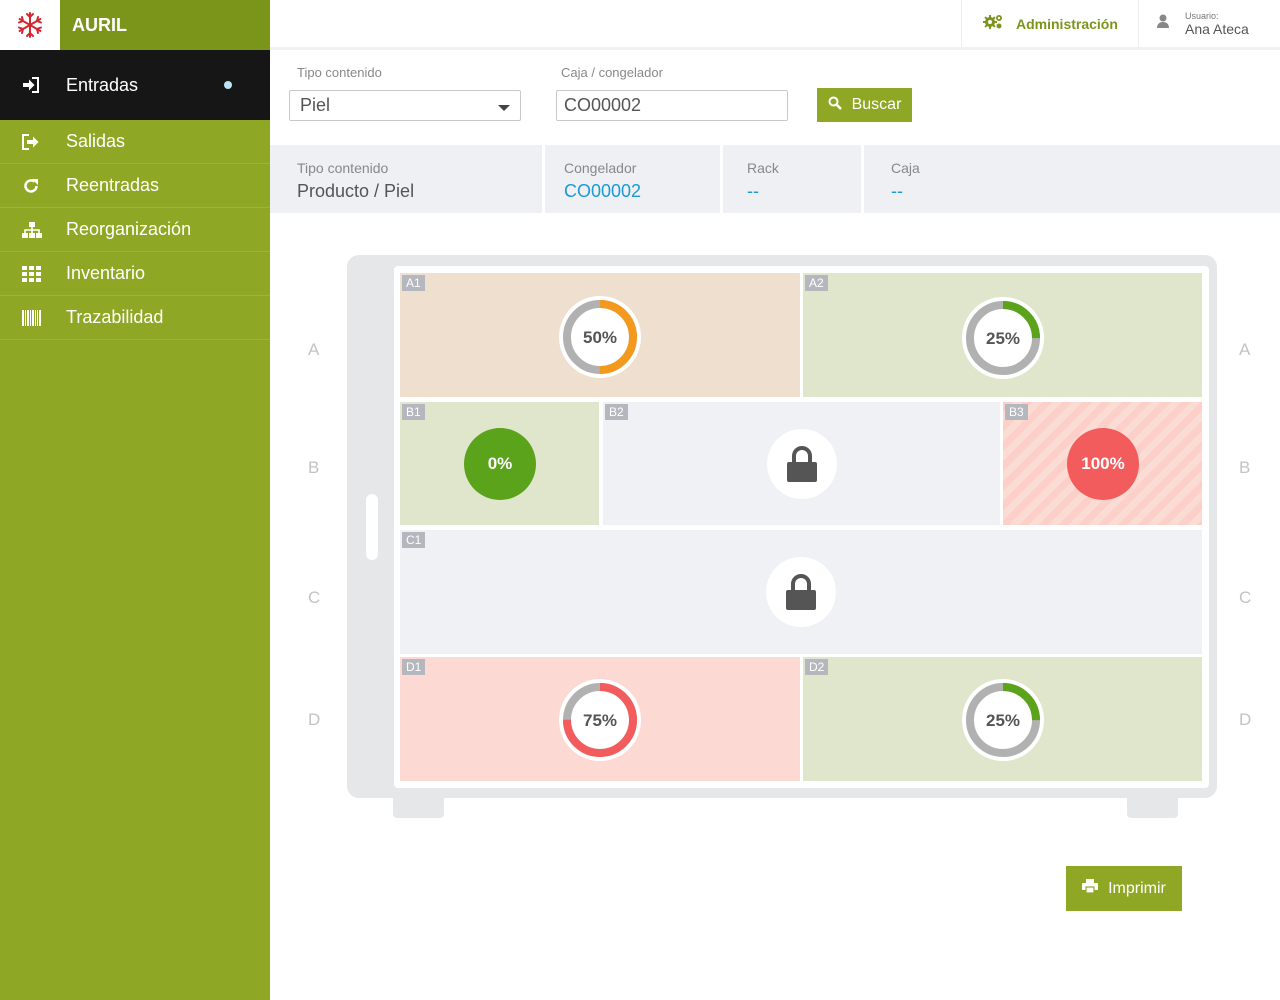 The width and height of the screenshot is (1280, 1000). What do you see at coordinates (102, 84) in the screenshot?
I see `sidebar-item-label: Entradas` at bounding box center [102, 84].